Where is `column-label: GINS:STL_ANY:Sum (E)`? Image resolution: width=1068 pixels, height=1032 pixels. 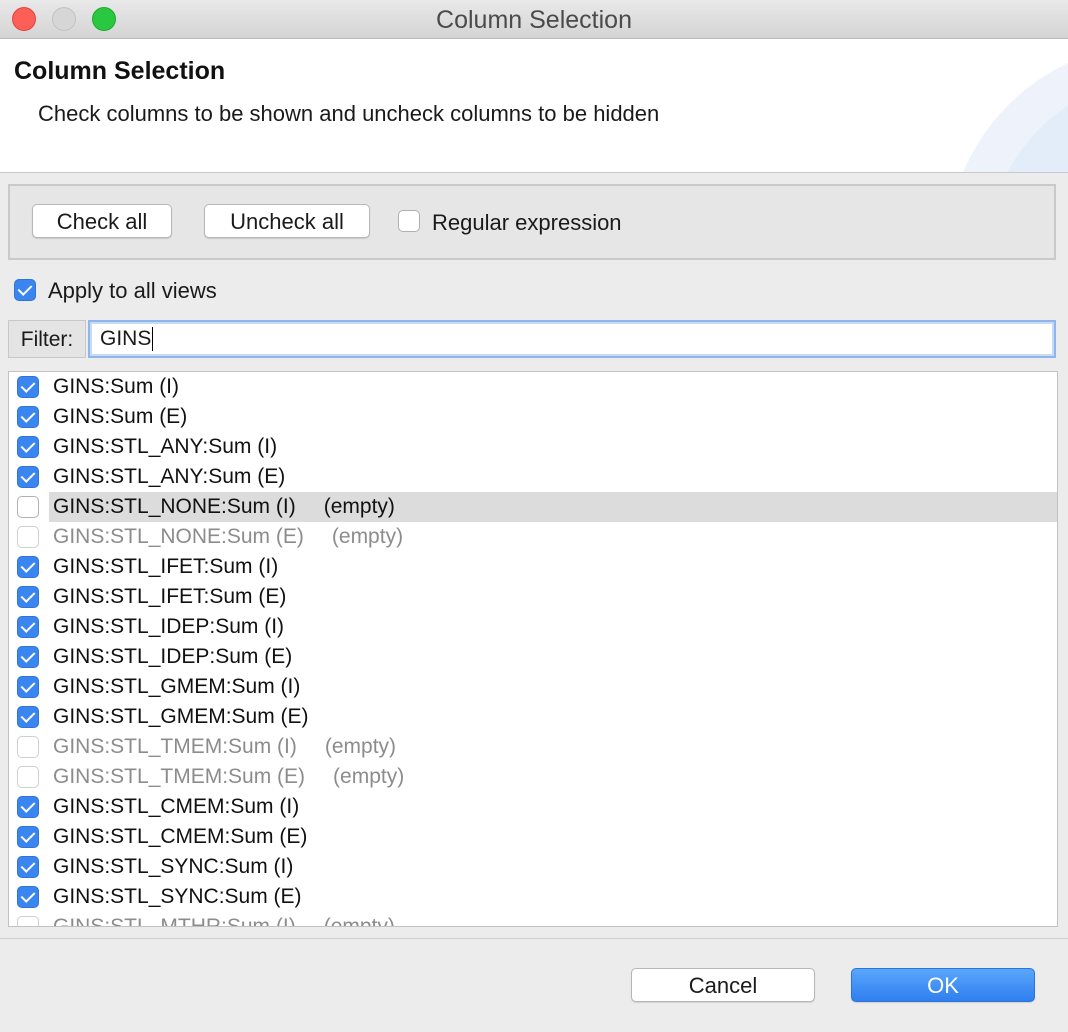
column-label: GINS:STL_ANY:Sum (E) is located at coordinates (171, 477).